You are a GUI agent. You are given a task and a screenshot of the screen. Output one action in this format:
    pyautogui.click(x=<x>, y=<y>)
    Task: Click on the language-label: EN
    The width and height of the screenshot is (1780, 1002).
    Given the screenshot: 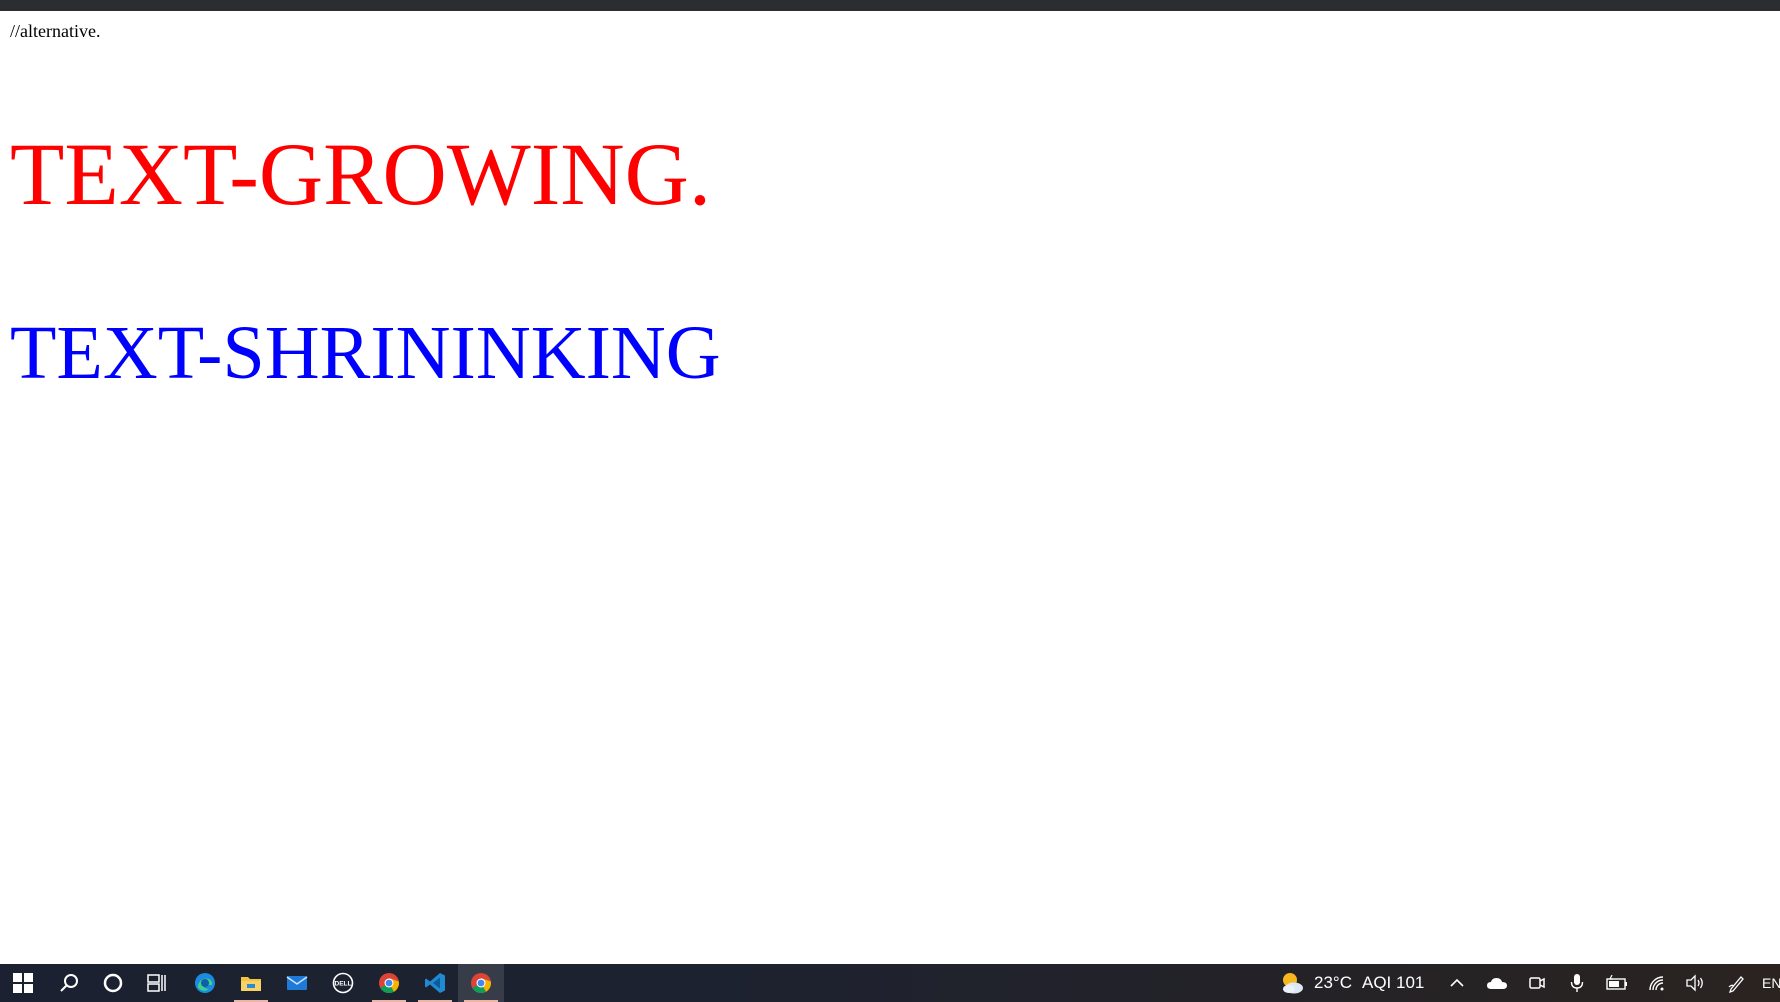 What is the action you would take?
    pyautogui.click(x=1771, y=983)
    